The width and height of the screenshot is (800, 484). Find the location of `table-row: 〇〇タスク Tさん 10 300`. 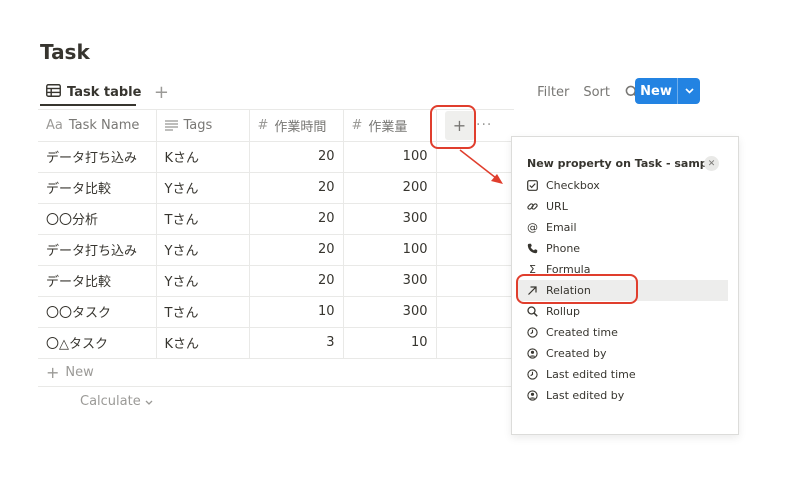

table-row: 〇〇タスク Tさん 10 300 is located at coordinates (276, 312).